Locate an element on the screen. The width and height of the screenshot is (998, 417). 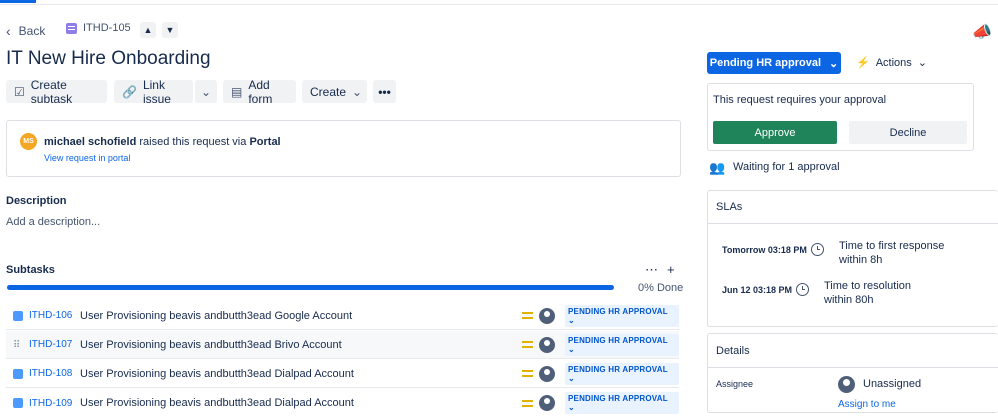
top-nav-strip is located at coordinates (499, 2).